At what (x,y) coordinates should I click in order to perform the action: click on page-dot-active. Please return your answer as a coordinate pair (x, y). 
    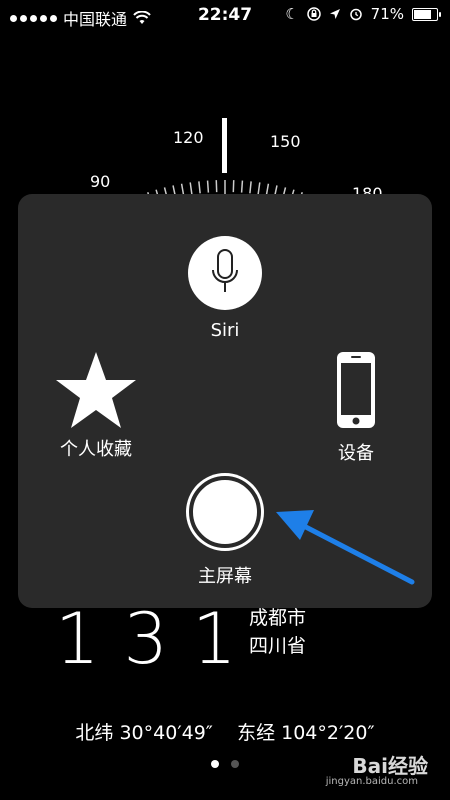
    Looking at the image, I should click on (215, 764).